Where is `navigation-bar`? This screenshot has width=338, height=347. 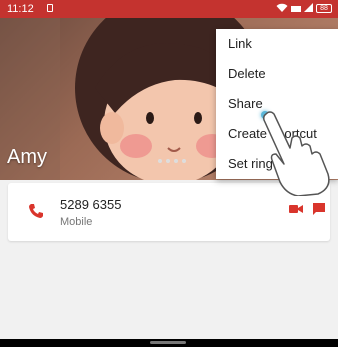 navigation-bar is located at coordinates (169, 343).